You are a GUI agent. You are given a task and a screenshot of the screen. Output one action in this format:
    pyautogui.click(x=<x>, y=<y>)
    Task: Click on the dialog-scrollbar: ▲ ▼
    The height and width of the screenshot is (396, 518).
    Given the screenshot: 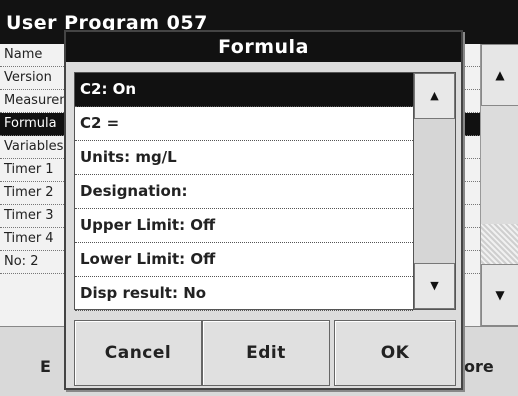 What is the action you would take?
    pyautogui.click(x=435, y=191)
    